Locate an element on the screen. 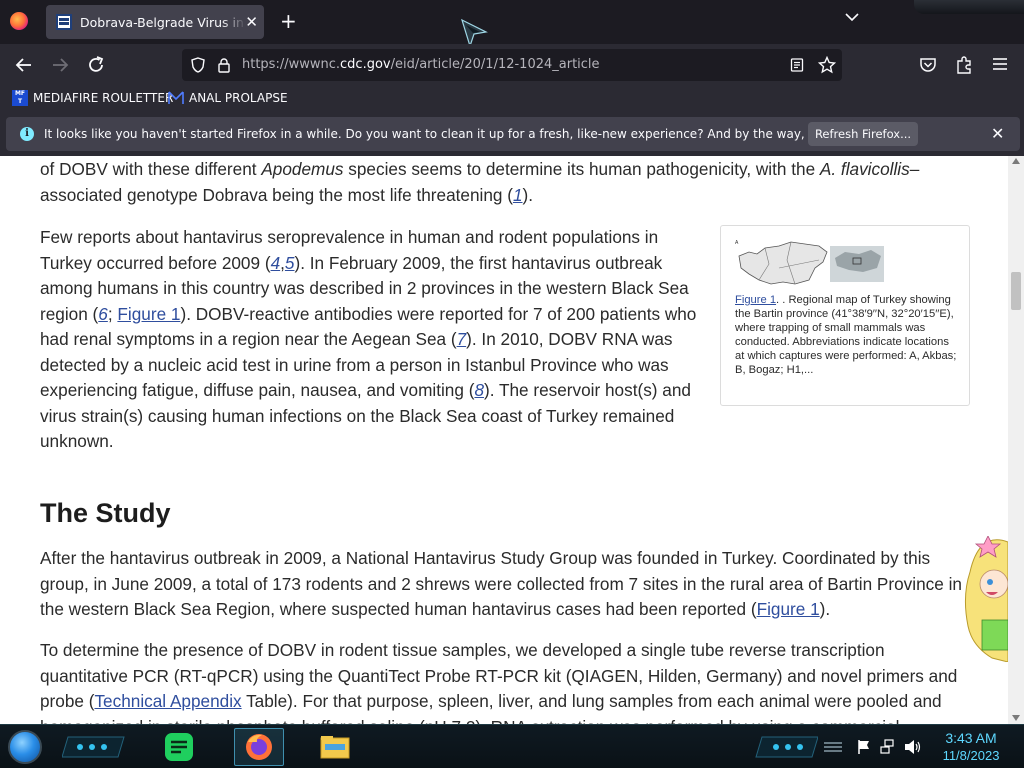  start-orb-icon is located at coordinates (25, 747).